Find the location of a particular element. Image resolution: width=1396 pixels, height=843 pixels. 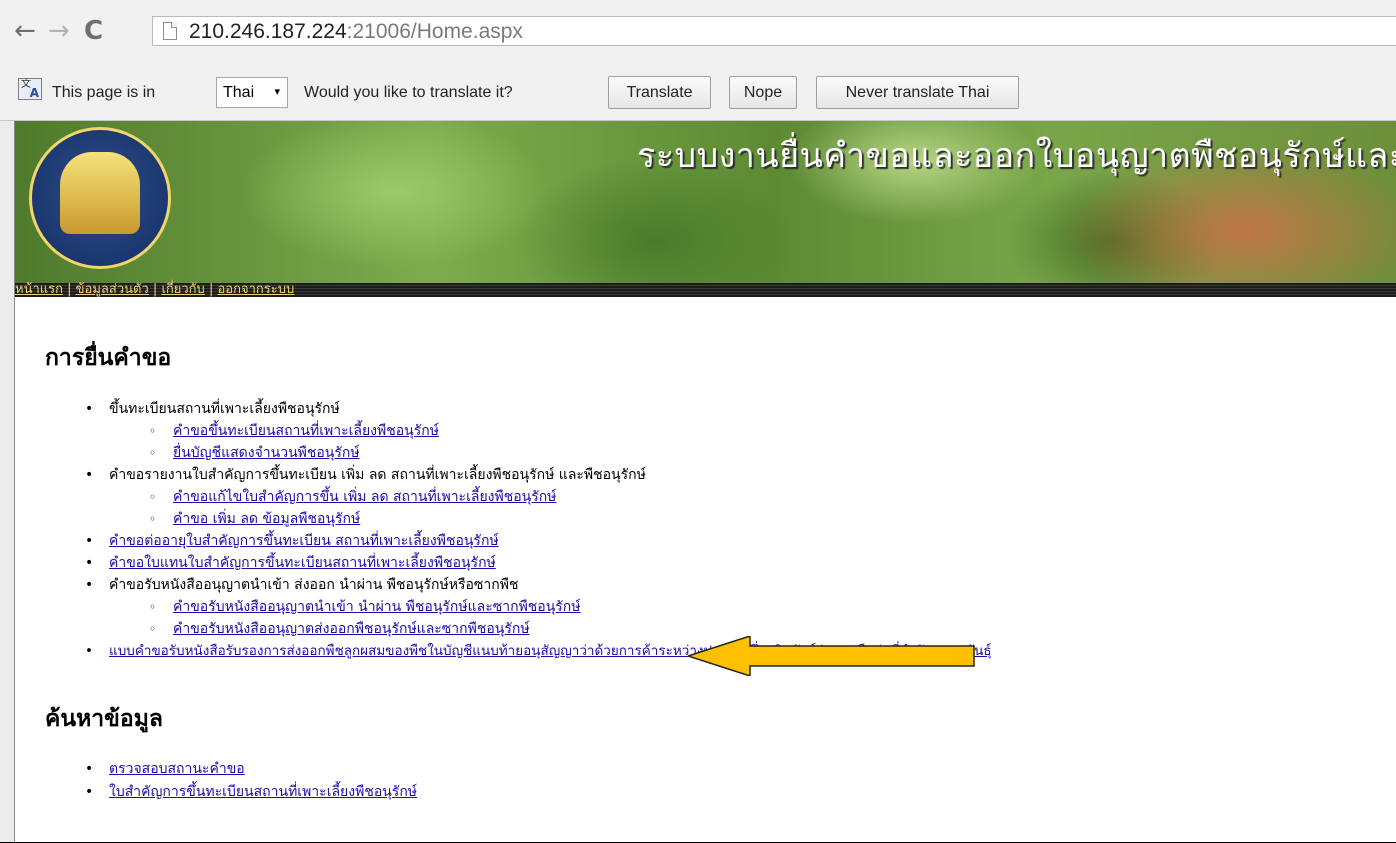

department-seal-logo is located at coordinates (100, 198).